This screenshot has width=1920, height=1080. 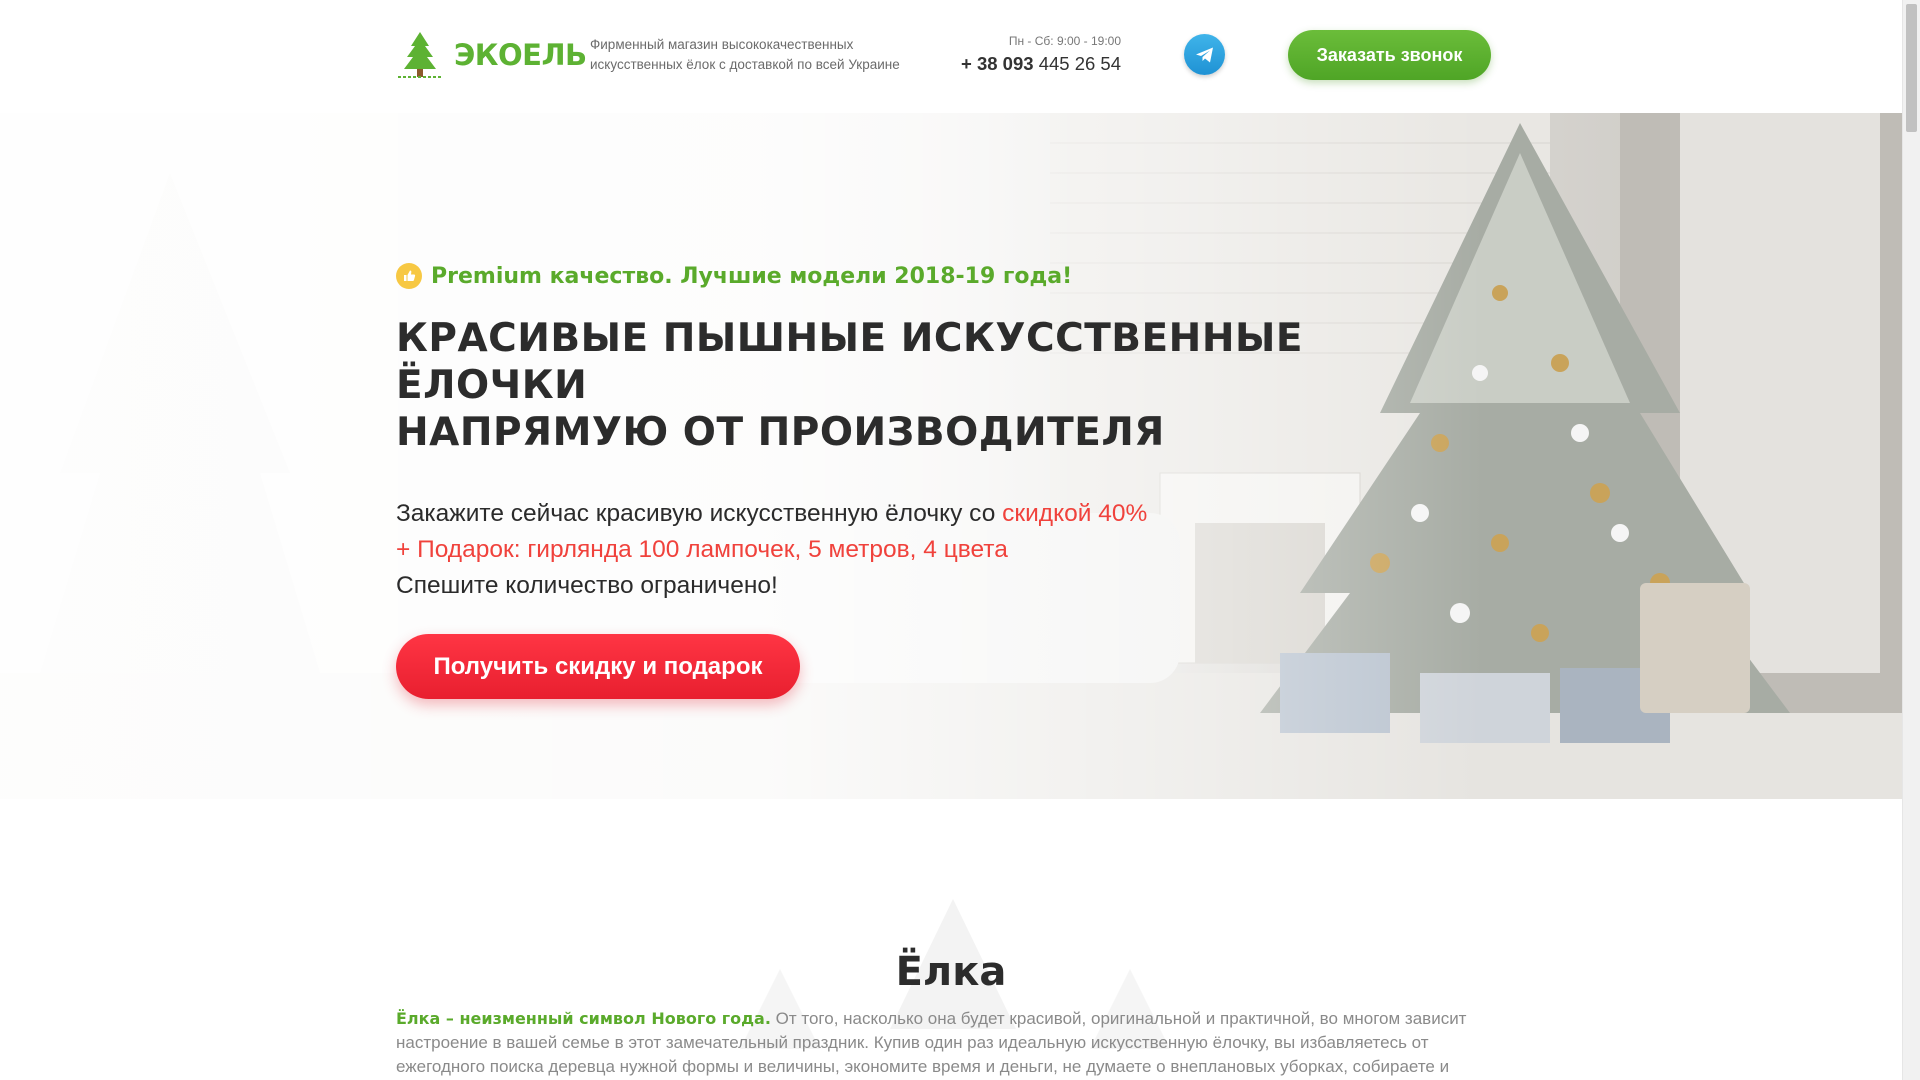 What do you see at coordinates (583, 1018) in the screenshot?
I see `section-lead: Ёлка – неизменный символ Нового года.` at bounding box center [583, 1018].